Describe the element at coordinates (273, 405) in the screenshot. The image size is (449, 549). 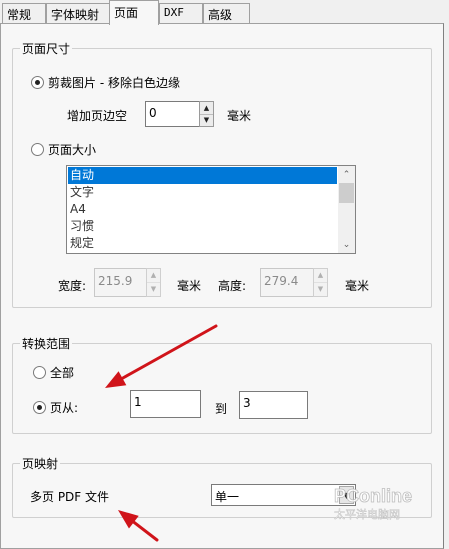
I see `to-page-input: 3` at that location.